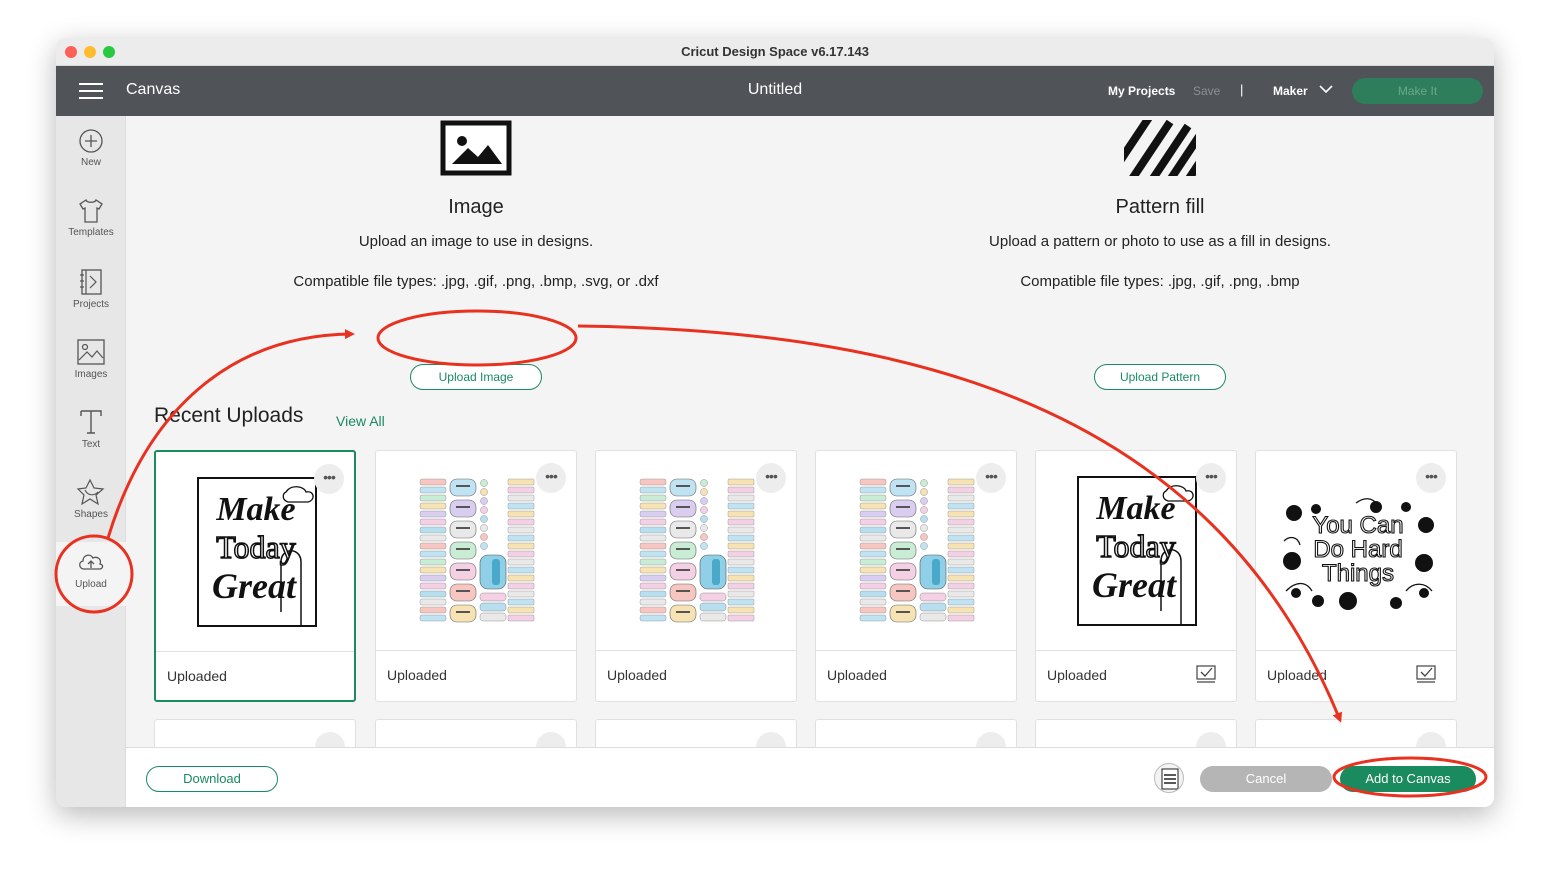  What do you see at coordinates (1326, 89) in the screenshot?
I see `chevron-down-icon` at bounding box center [1326, 89].